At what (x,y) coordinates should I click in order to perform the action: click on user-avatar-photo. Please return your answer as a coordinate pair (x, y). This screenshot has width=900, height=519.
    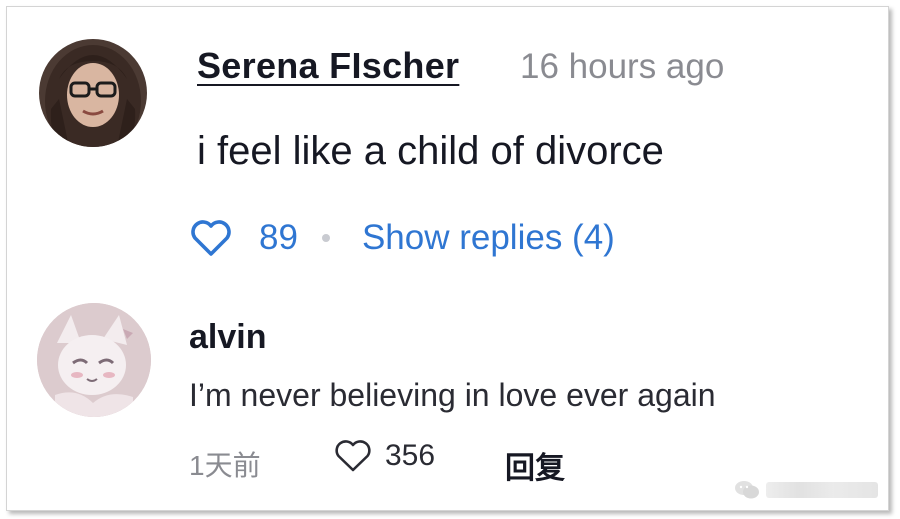
    Looking at the image, I should click on (93, 93).